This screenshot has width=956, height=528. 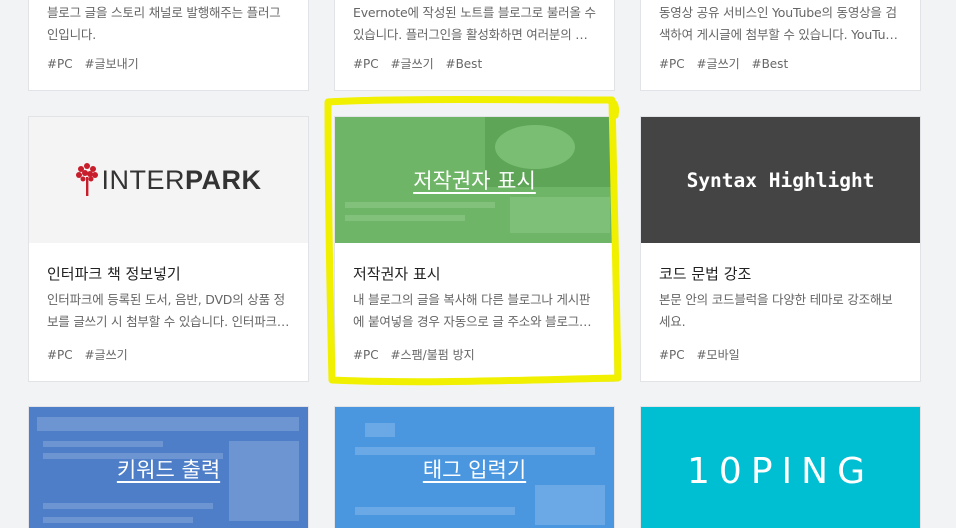 I want to click on plugin-tags: #PC #스팸/불펌 방지, so click(x=474, y=355).